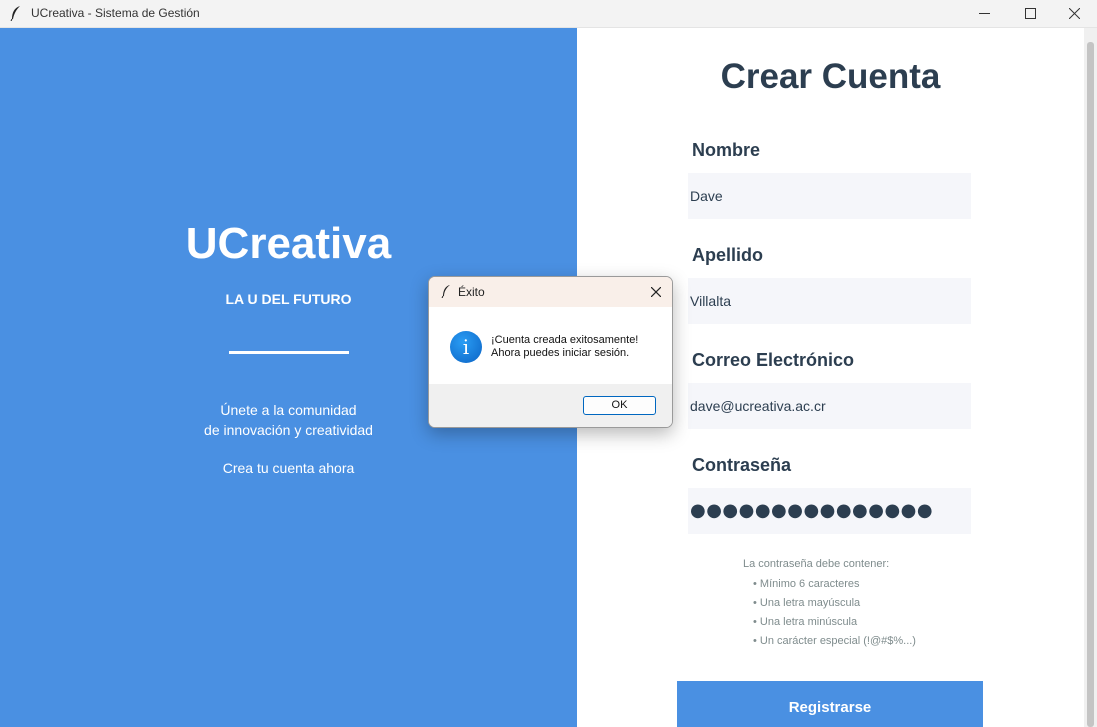 The width and height of the screenshot is (1097, 727). Describe the element at coordinates (830, 76) in the screenshot. I see `form-heading: Crear Cuenta` at that location.